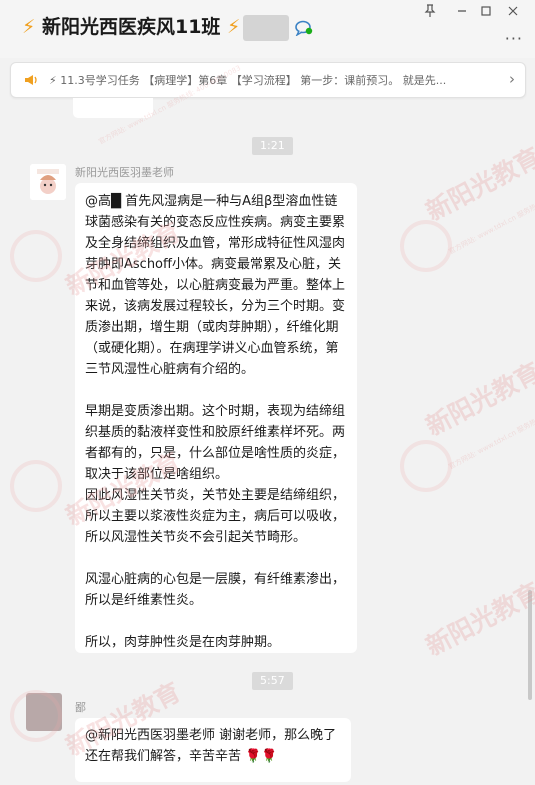  Describe the element at coordinates (211, 746) in the screenshot. I see `message-text: @新阳光西医羽墨老师 谢谢老师，那么晚了还在帮我们解答，辛苦辛苦` at that location.